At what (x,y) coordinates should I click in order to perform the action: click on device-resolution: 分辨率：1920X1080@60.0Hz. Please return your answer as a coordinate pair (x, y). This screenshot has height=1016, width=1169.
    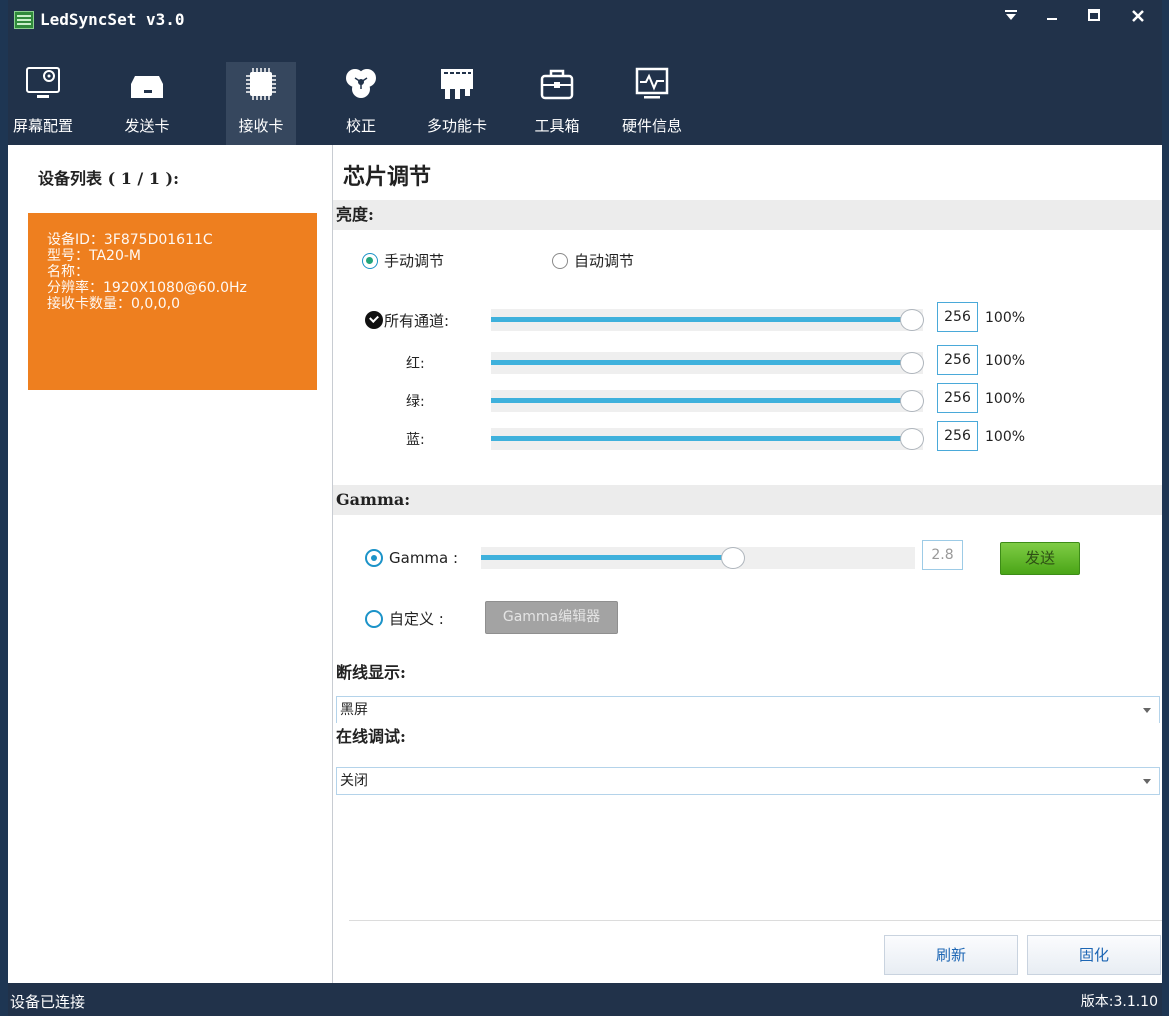
    Looking at the image, I should click on (147, 288).